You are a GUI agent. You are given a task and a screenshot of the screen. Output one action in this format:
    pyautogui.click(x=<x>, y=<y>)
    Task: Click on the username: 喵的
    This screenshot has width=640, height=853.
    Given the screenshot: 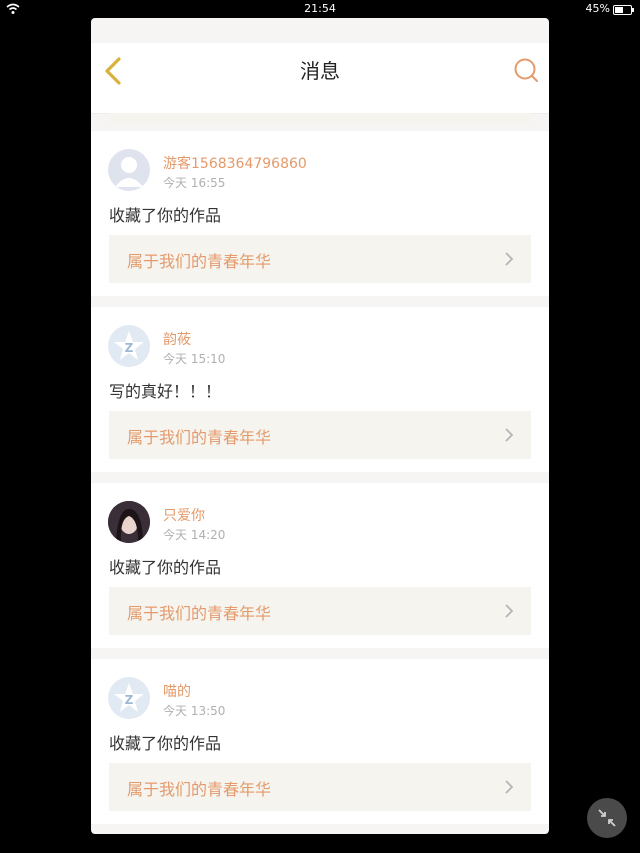 What is the action you would take?
    pyautogui.click(x=177, y=691)
    